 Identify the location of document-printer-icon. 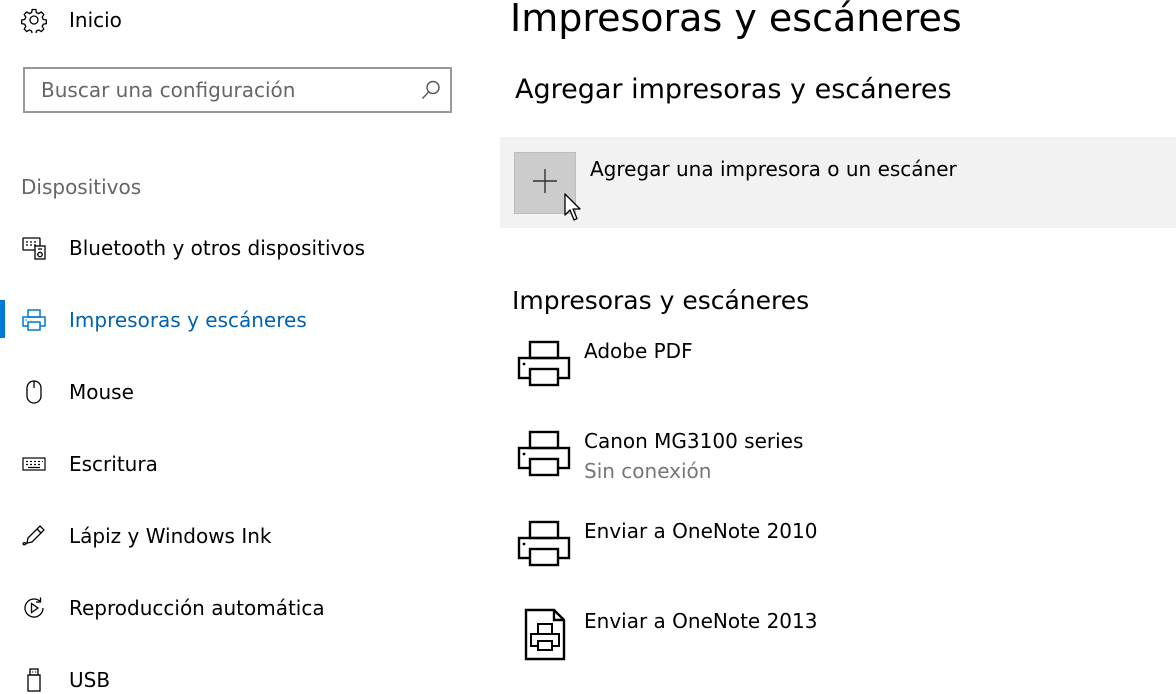
(544, 635).